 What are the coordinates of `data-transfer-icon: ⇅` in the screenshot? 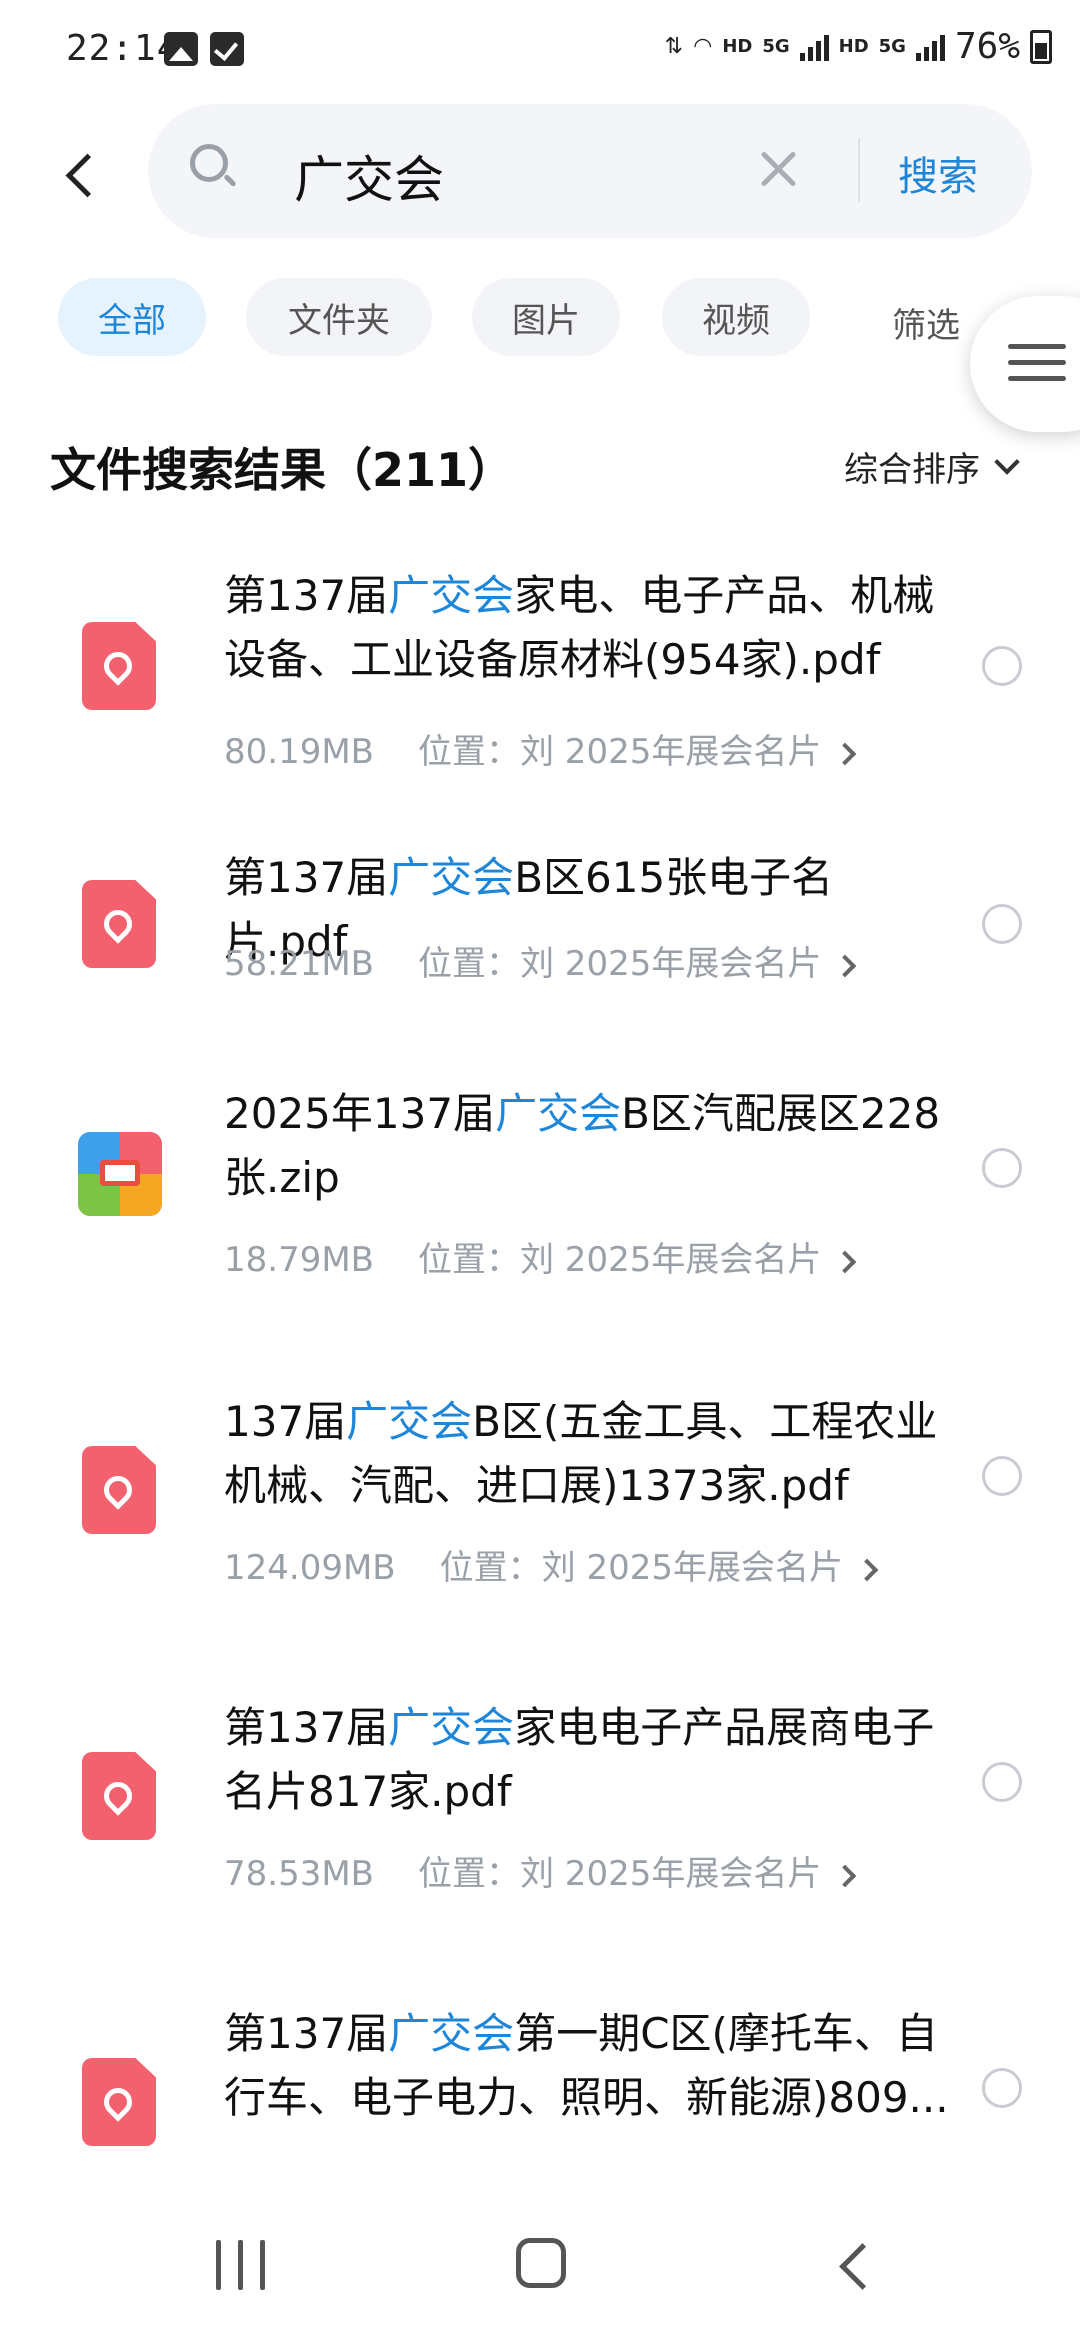 It's located at (674, 46).